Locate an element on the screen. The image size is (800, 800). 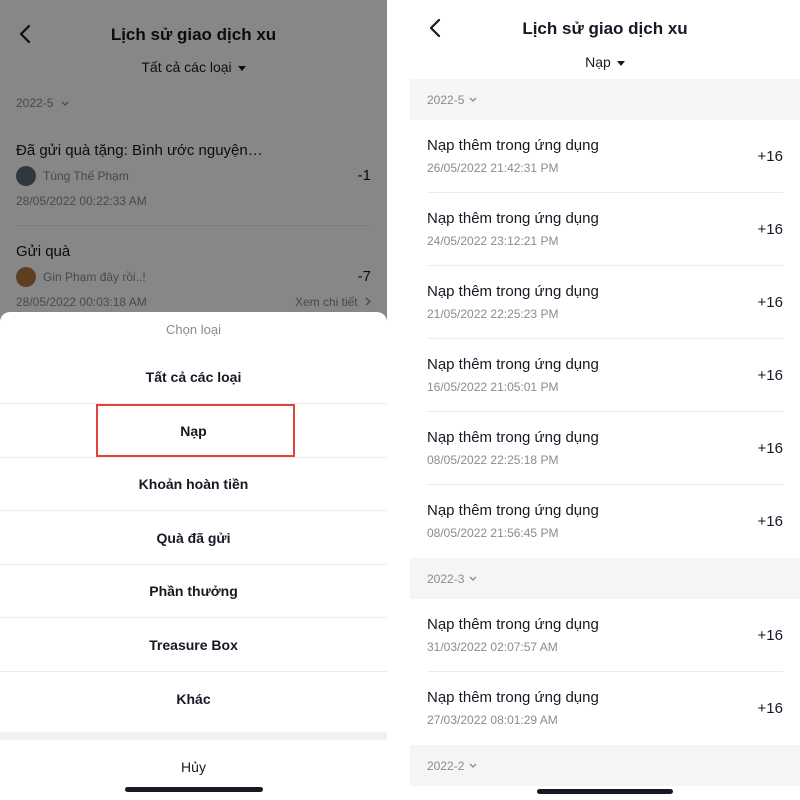
transaction-date: 08/05/2022 21:56:45 PM is located at coordinates (493, 533).